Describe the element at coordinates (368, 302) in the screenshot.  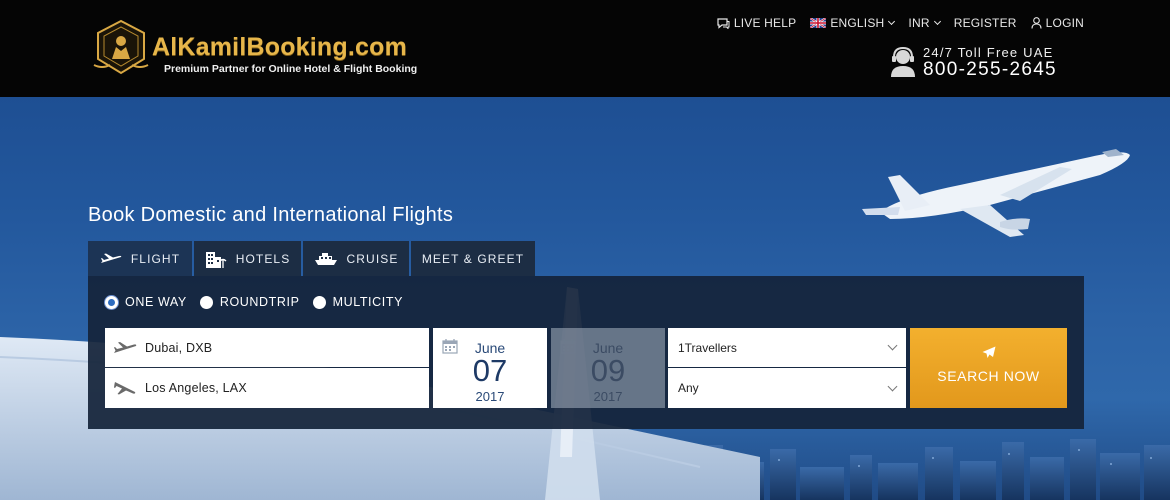
I see `trip-type-label: MULTICITY` at that location.